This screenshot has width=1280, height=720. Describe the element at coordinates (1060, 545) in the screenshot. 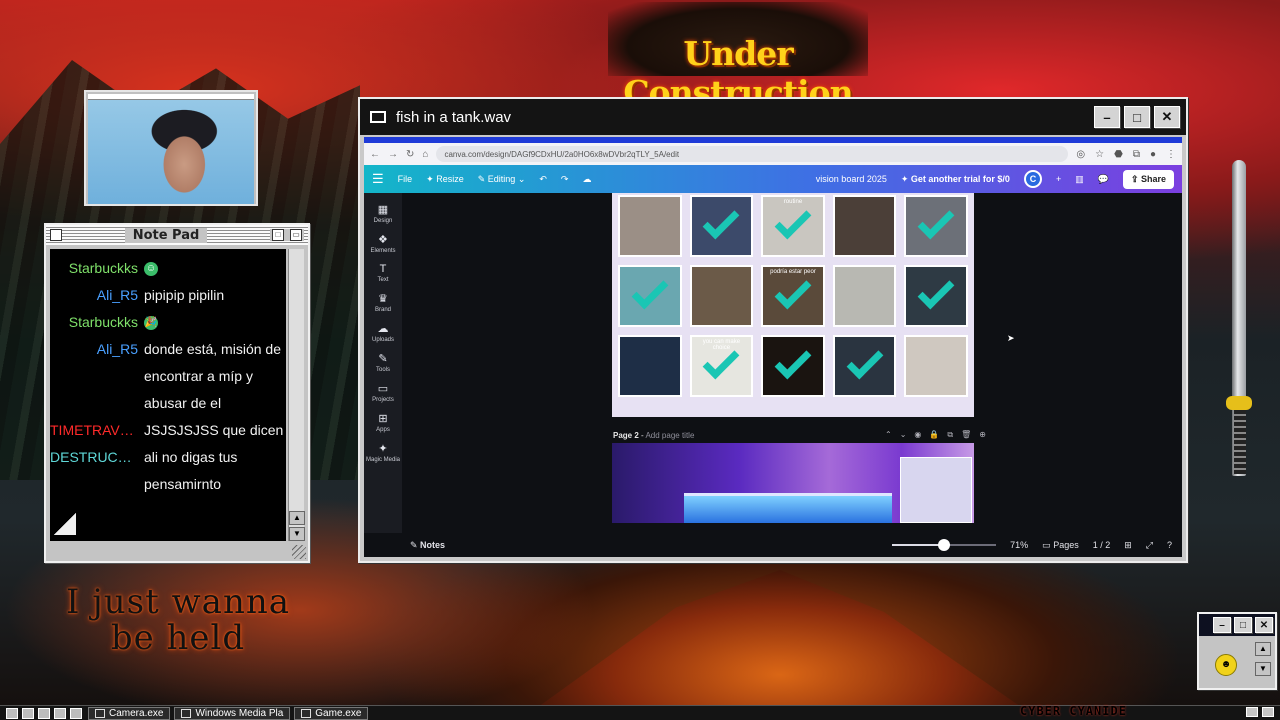

I see `pages-button: ▭ Pages` at that location.